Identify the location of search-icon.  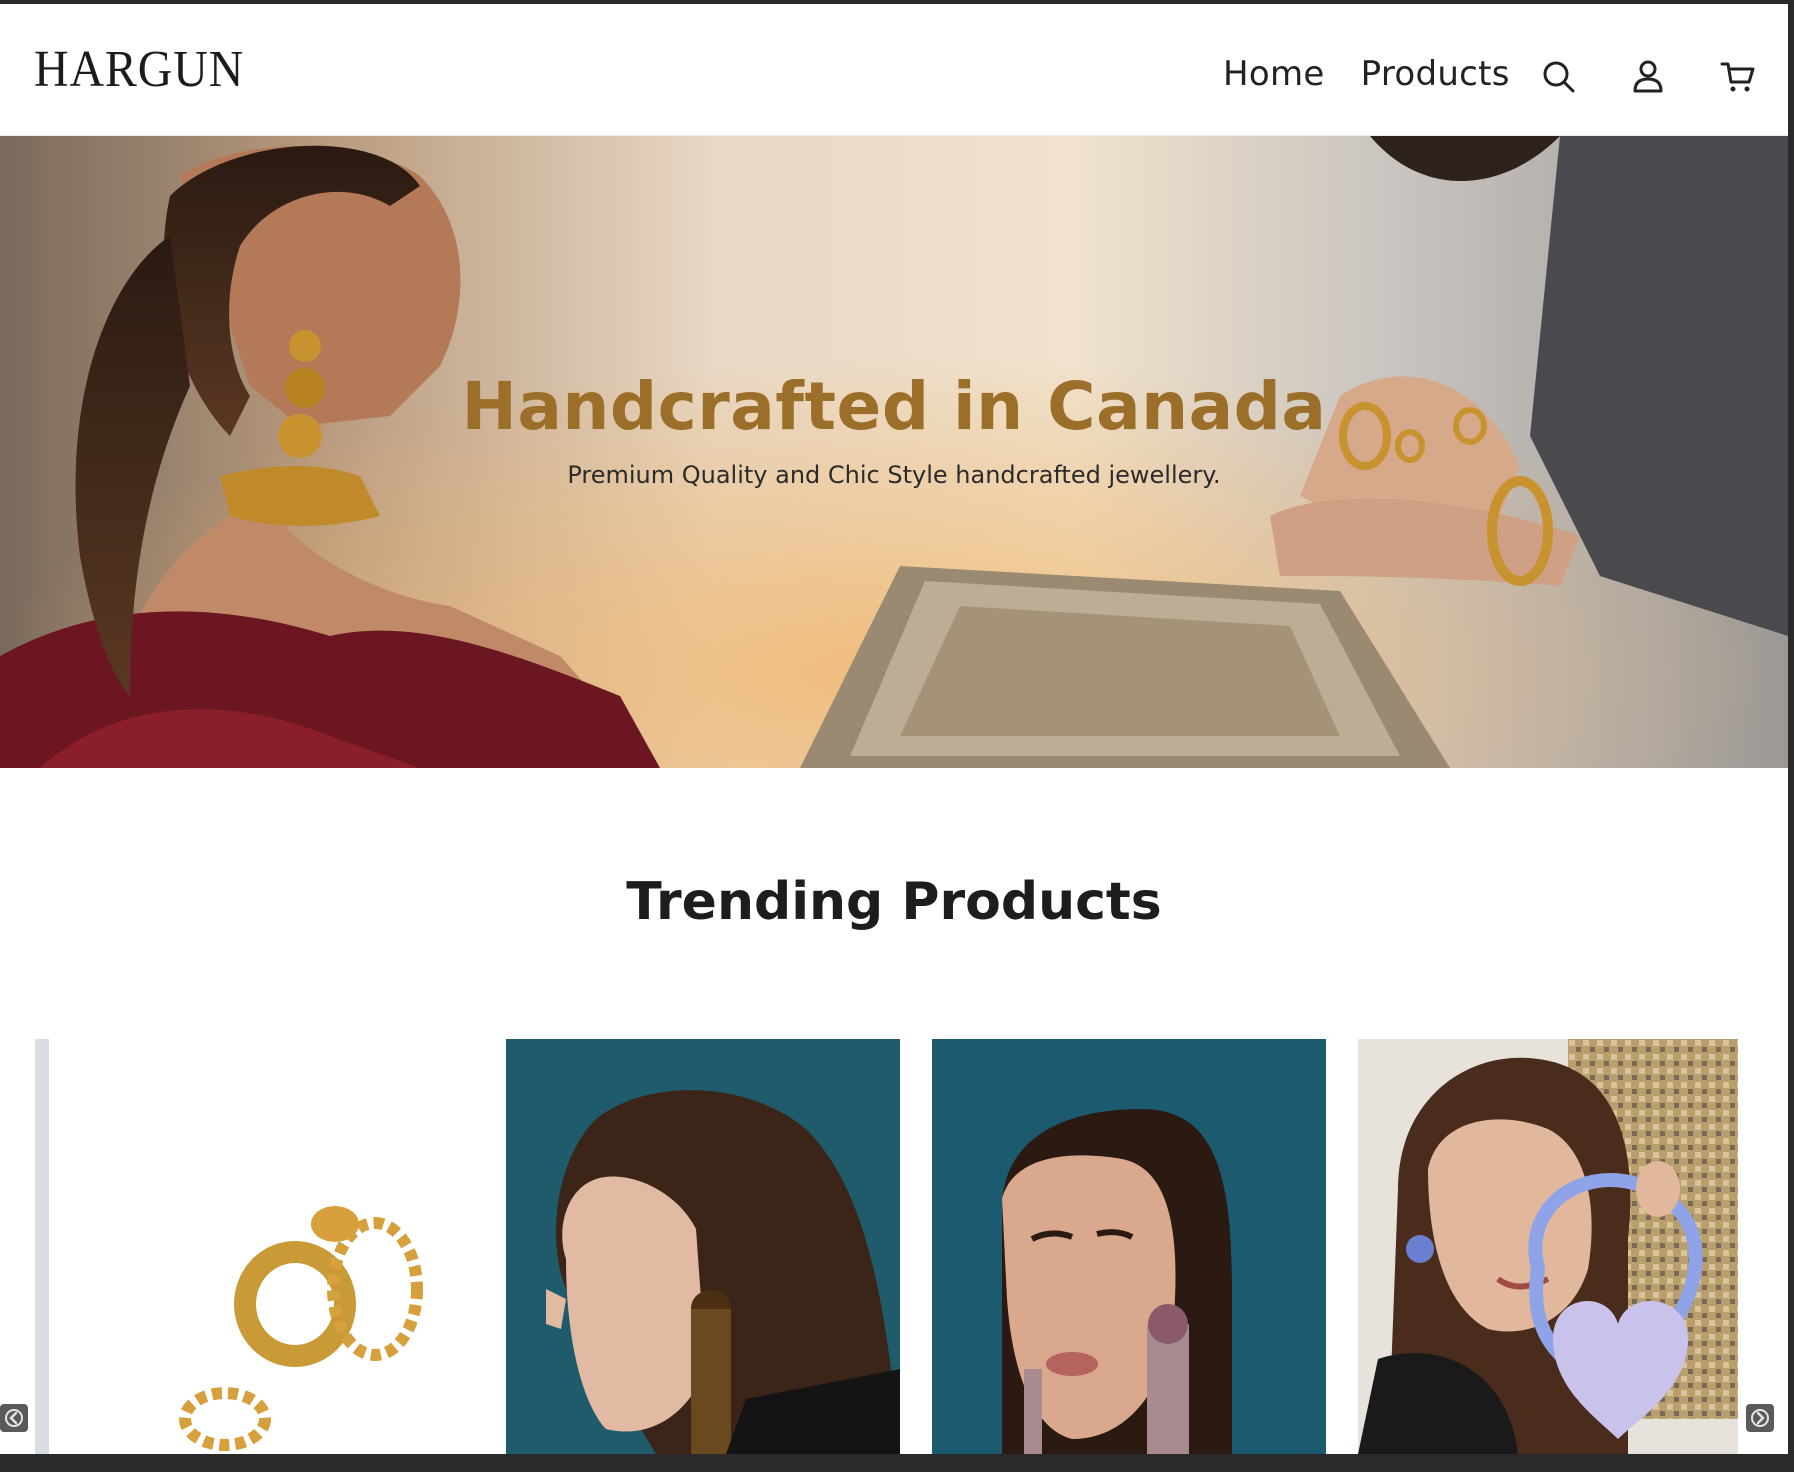
(1558, 76).